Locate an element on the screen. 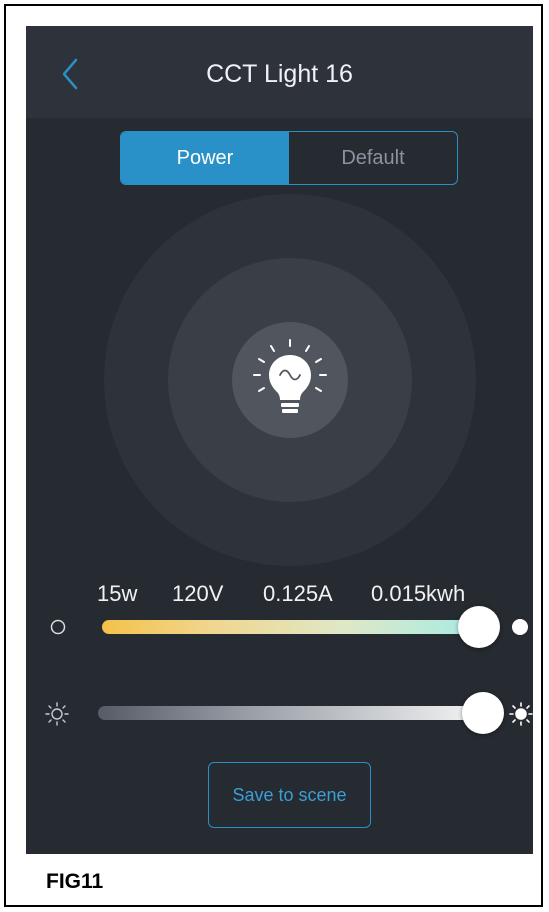 The width and height of the screenshot is (549, 912). energy-reading: 0.015kwh is located at coordinates (418, 593).